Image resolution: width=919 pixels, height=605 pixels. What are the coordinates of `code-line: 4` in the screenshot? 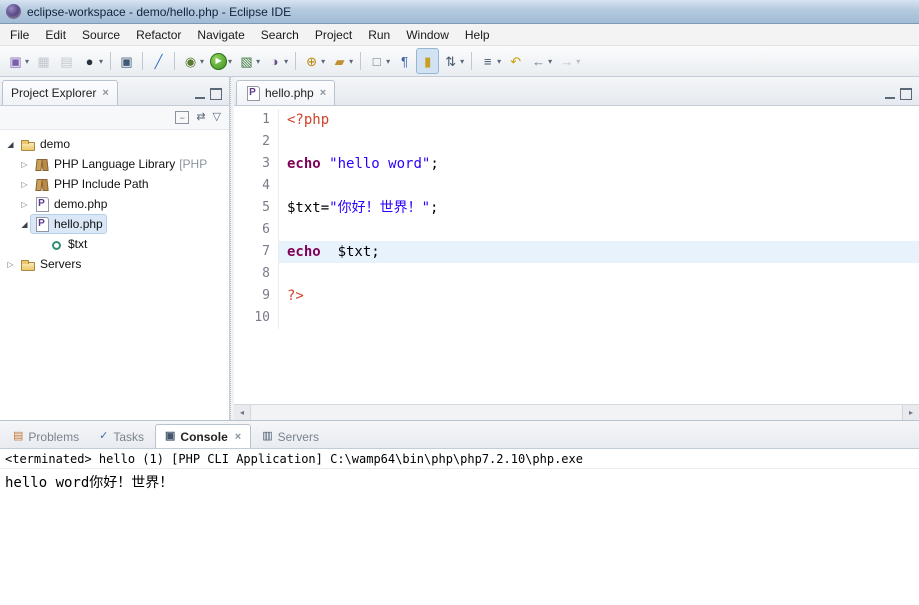 It's located at (576, 186).